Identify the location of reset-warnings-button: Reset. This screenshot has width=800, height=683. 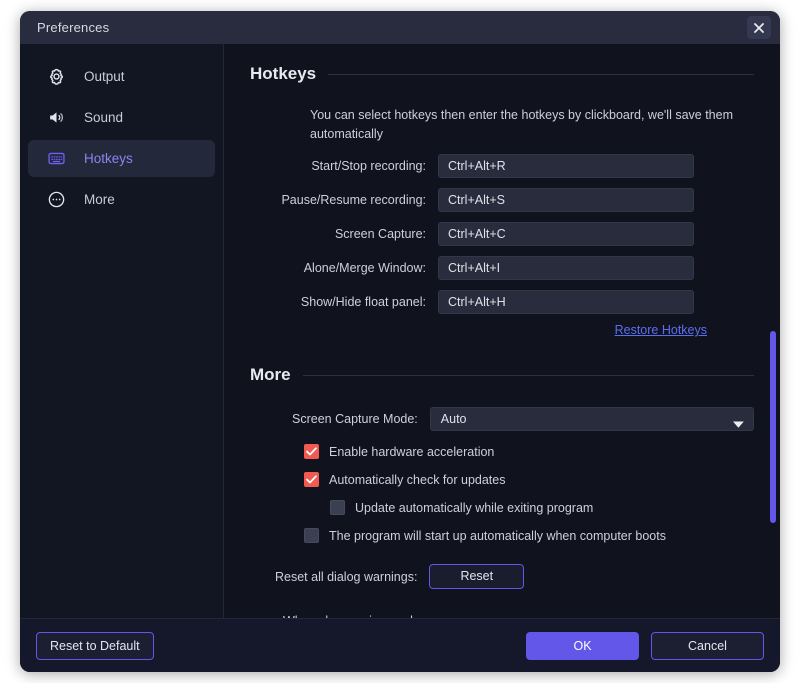
(477, 576).